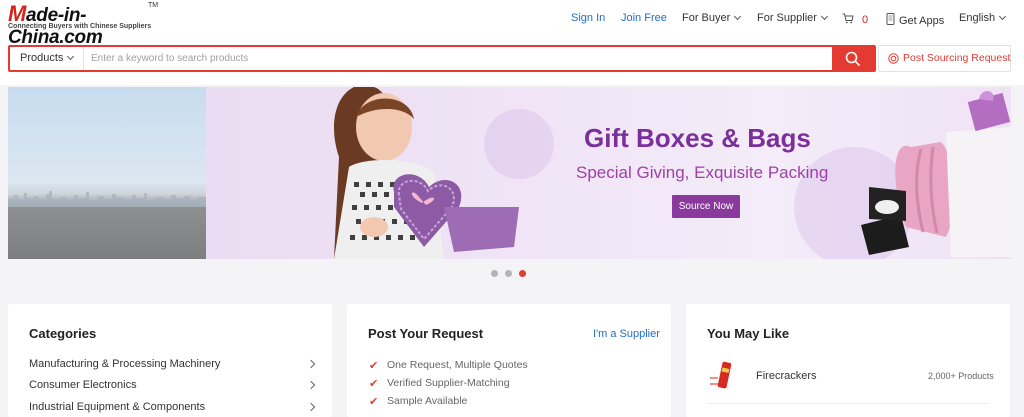 The height and width of the screenshot is (417, 1024). What do you see at coordinates (922, 21) in the screenshot?
I see `get-apps-label: Get Apps` at bounding box center [922, 21].